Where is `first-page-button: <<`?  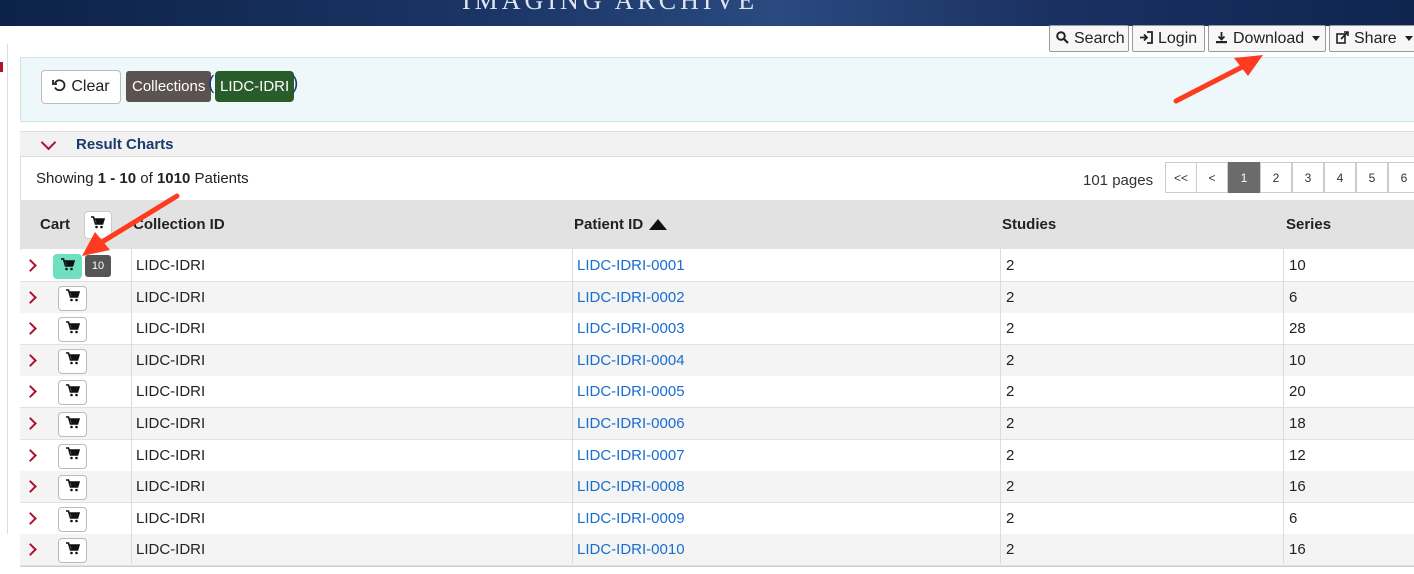
first-page-button: << is located at coordinates (1181, 177).